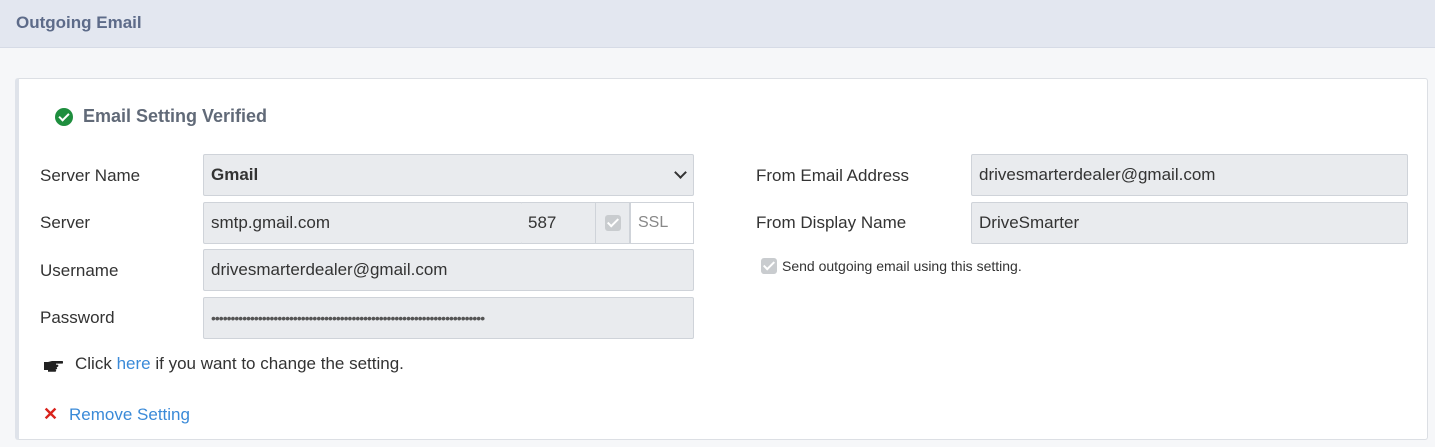 The height and width of the screenshot is (447, 1435). What do you see at coordinates (559, 223) in the screenshot?
I see `port-field: 587` at bounding box center [559, 223].